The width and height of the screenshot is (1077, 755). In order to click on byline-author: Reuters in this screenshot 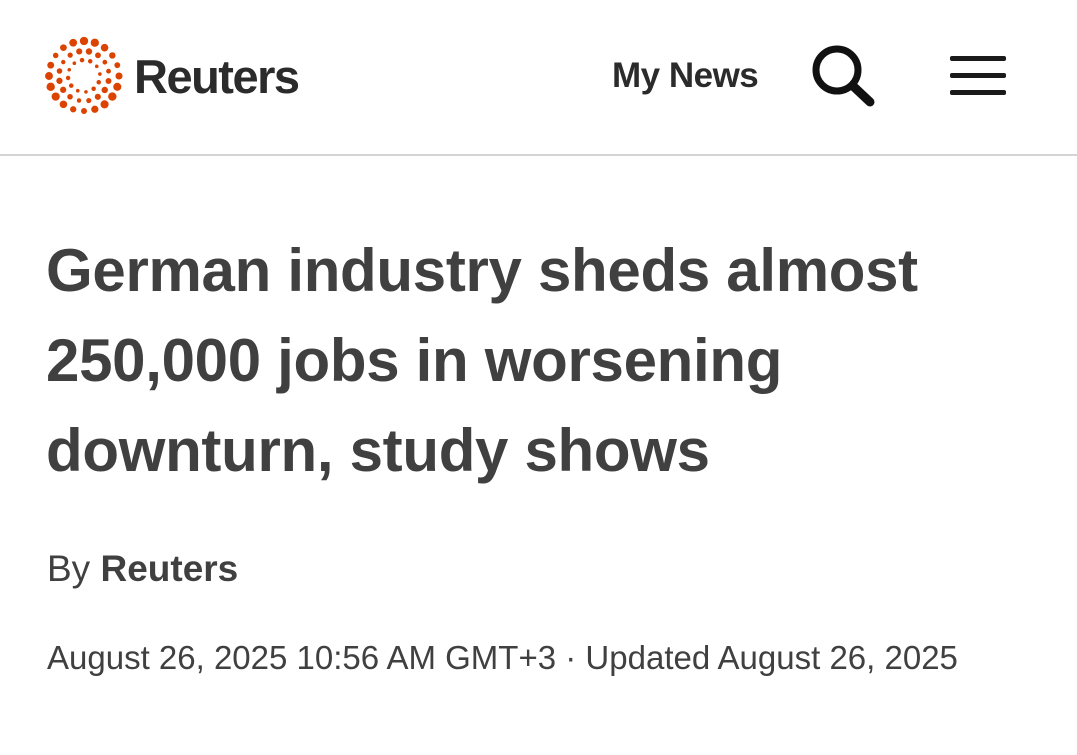, I will do `click(169, 568)`.